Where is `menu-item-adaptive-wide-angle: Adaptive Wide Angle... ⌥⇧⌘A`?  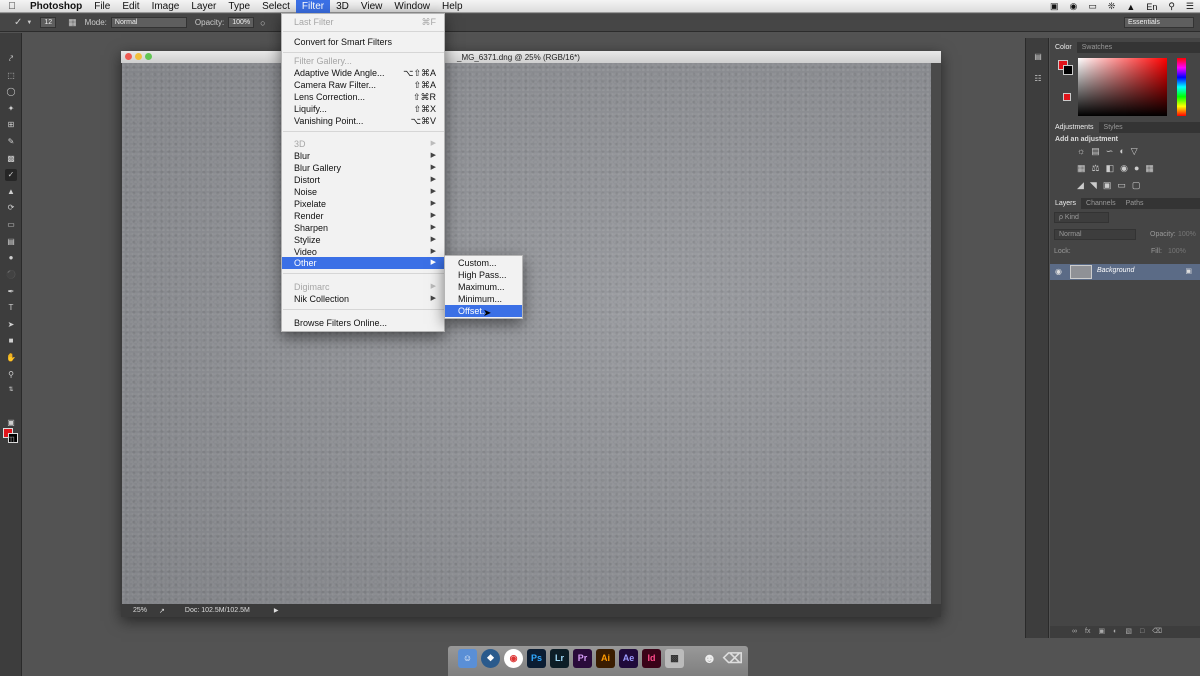 menu-item-adaptive-wide-angle: Adaptive Wide Angle... ⌥⇧⌘A is located at coordinates (363, 73).